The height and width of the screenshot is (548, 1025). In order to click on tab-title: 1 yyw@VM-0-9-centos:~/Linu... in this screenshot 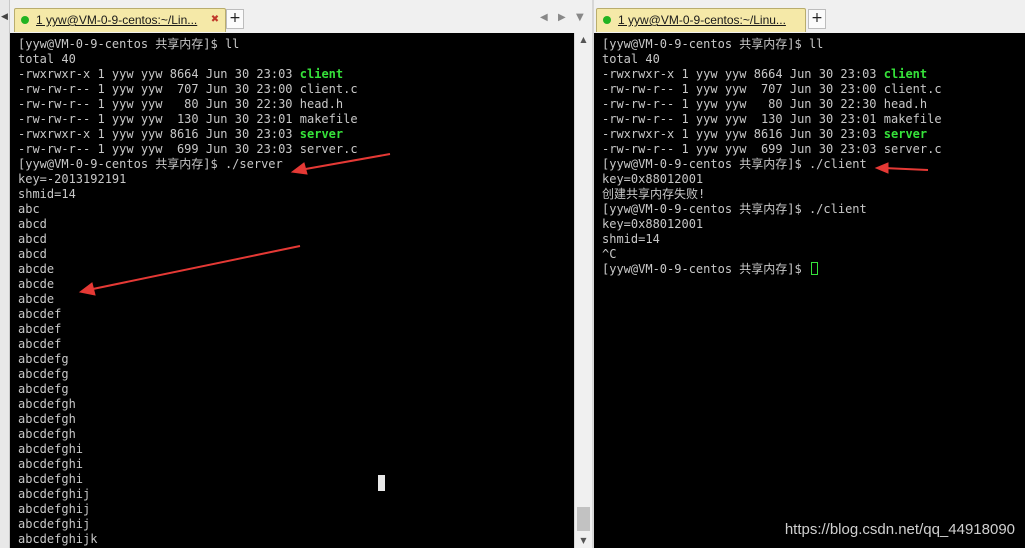, I will do `click(702, 20)`.